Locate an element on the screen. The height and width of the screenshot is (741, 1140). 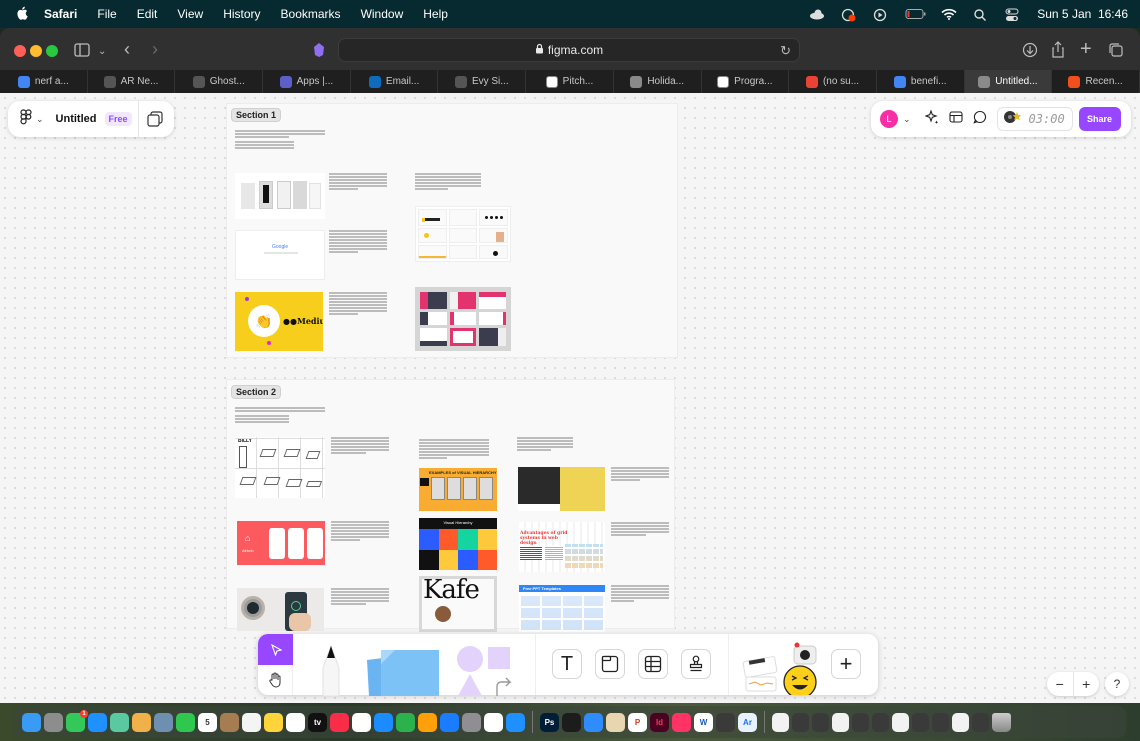
music-app-icon is located at coordinates (339, 722).